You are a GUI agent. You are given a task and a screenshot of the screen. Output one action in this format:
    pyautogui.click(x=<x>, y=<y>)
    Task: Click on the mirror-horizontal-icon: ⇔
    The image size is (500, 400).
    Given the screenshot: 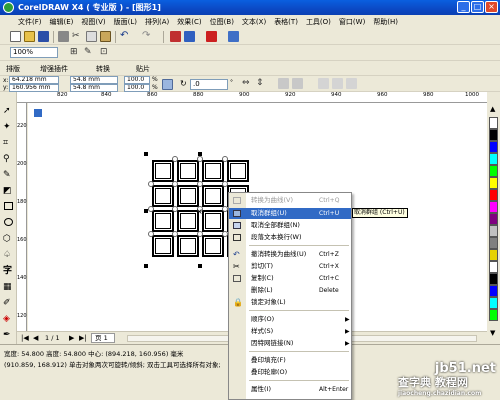 What is the action you would take?
    pyautogui.click(x=247, y=83)
    